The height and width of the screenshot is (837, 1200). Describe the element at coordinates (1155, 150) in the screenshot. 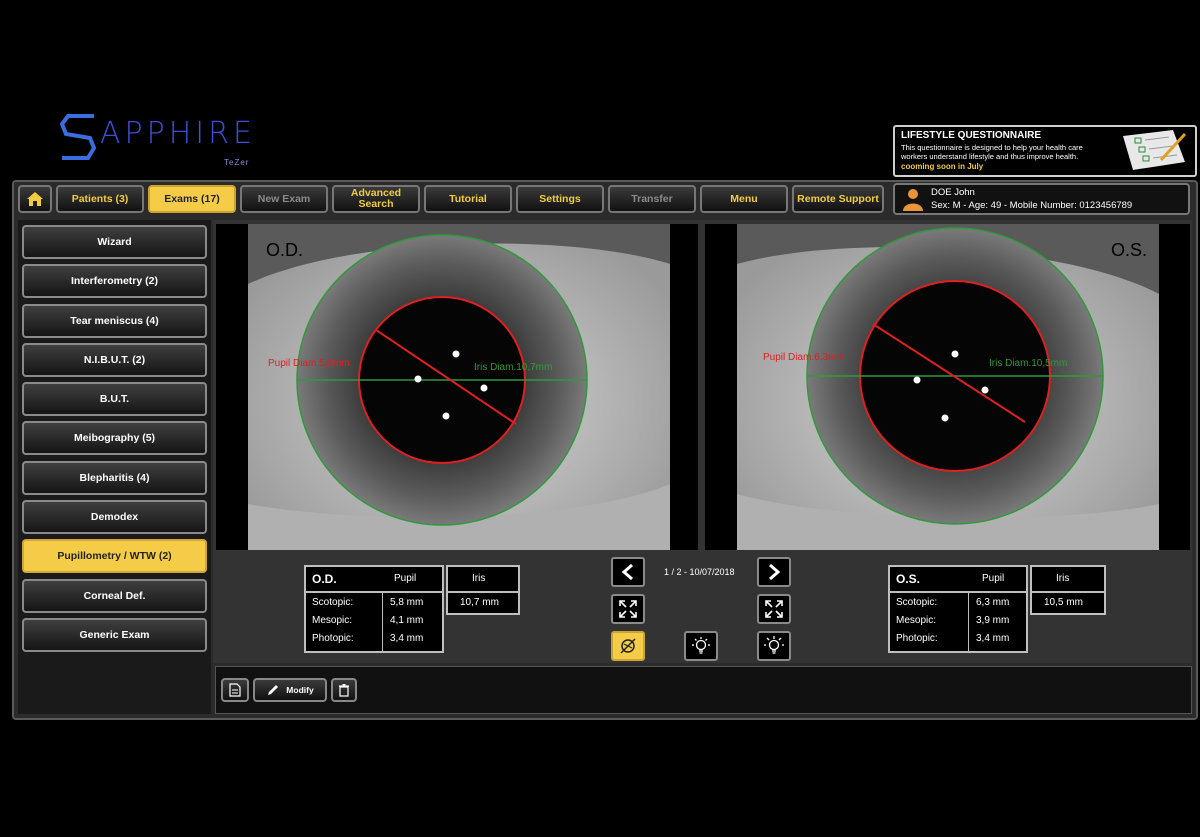

I see `checklist-icon` at that location.